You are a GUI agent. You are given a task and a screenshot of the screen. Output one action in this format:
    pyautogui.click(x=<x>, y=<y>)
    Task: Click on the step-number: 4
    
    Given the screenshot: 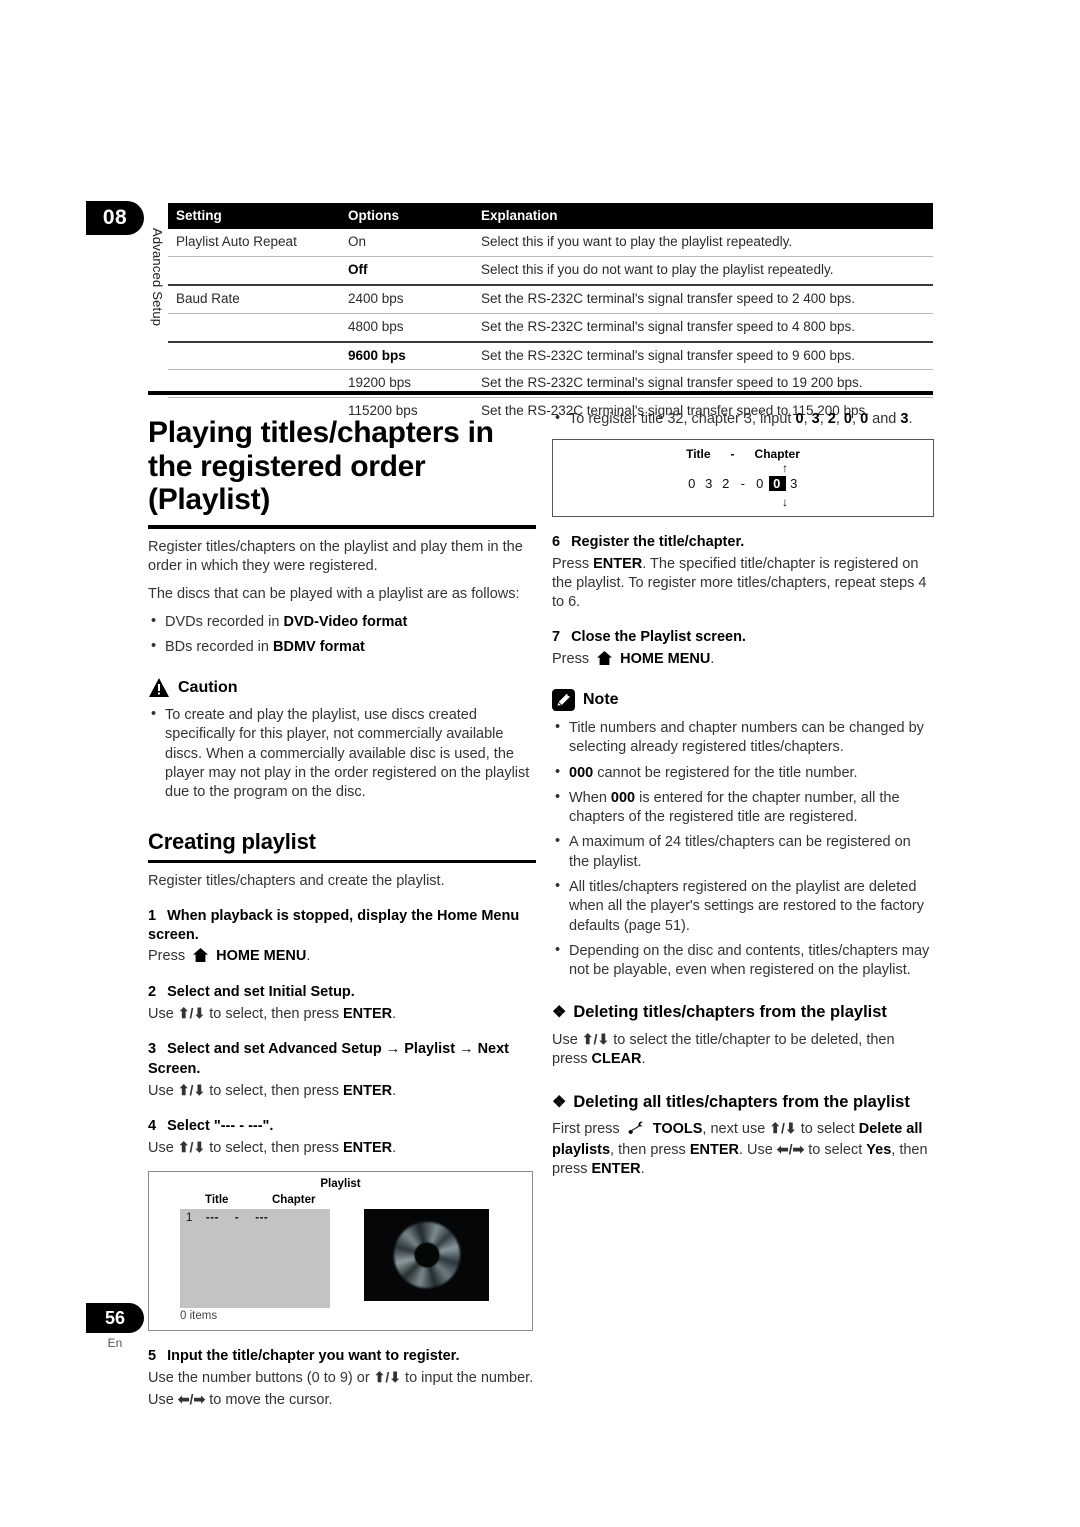 What is the action you would take?
    pyautogui.click(x=152, y=1126)
    